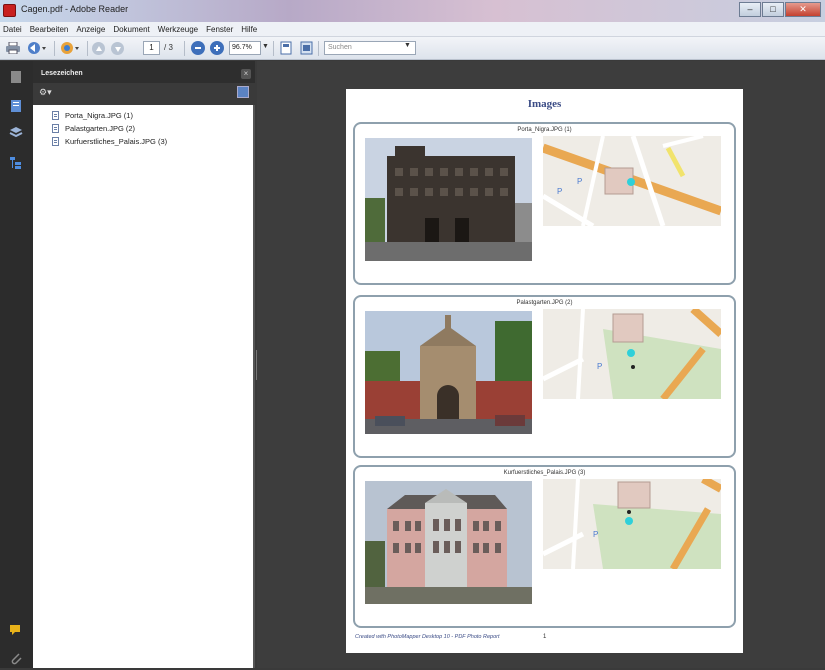 Image resolution: width=825 pixels, height=670 pixels. I want to click on structure-icon, so click(16, 163).